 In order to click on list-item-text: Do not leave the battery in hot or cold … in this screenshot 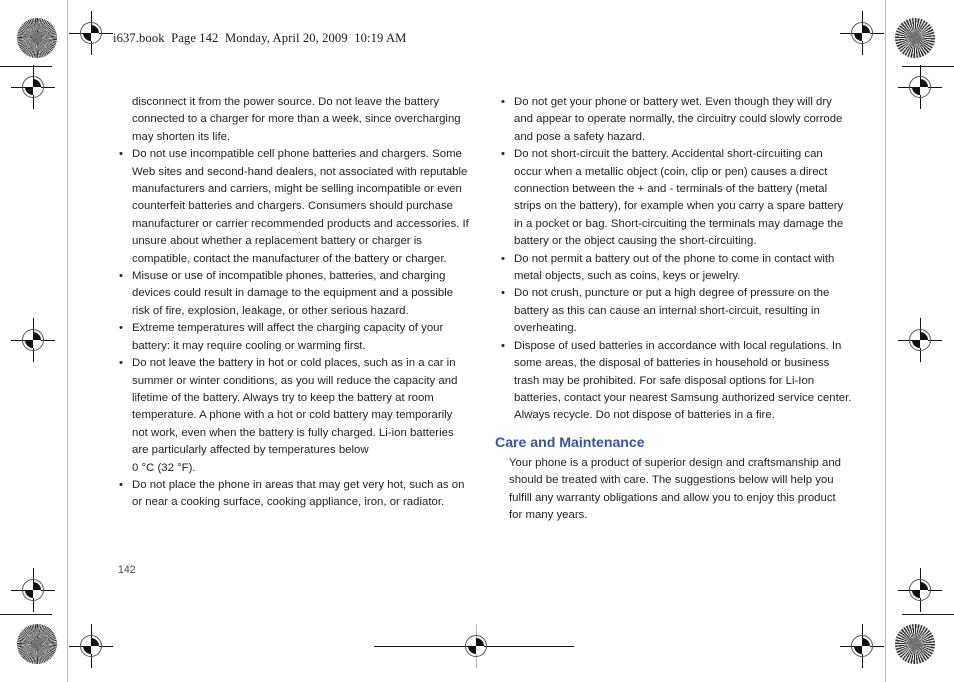, I will do `click(295, 415)`.